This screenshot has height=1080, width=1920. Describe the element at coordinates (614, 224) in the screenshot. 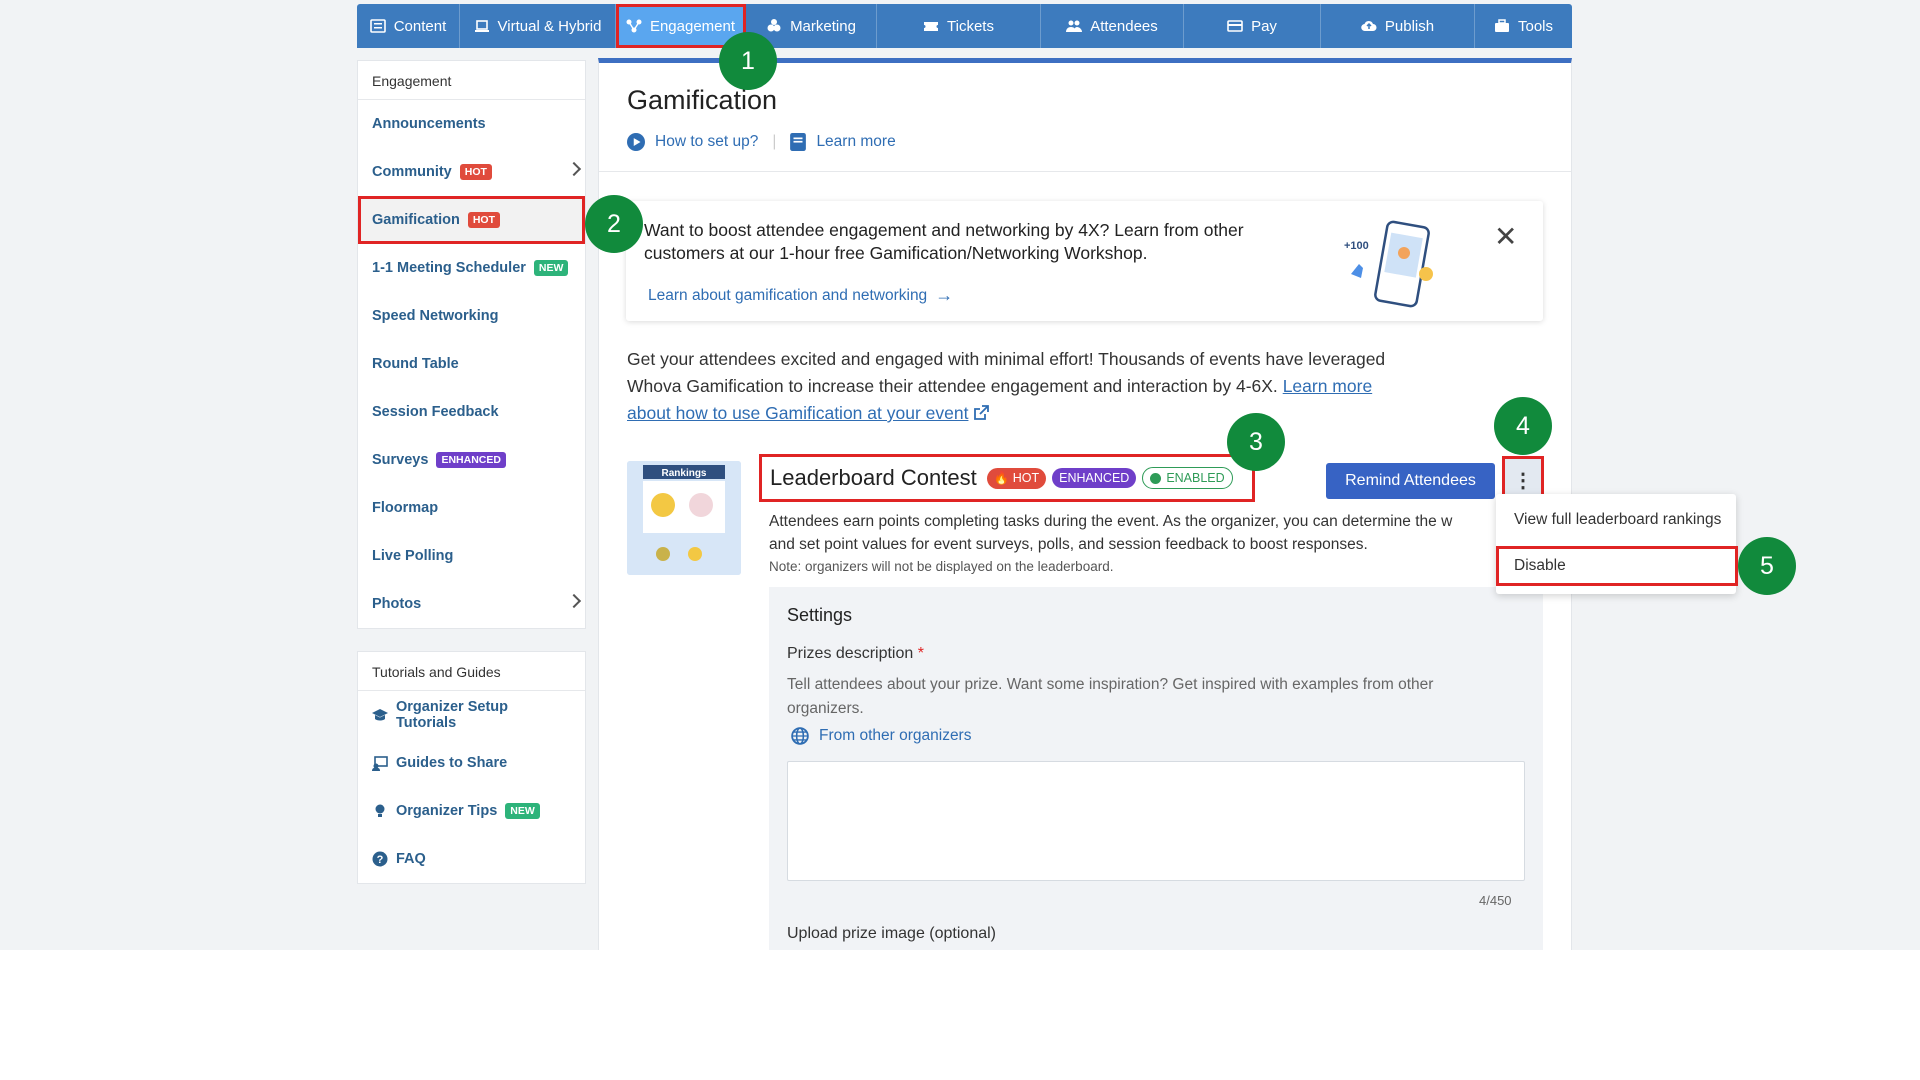

I see `step-marker-2: 2` at that location.